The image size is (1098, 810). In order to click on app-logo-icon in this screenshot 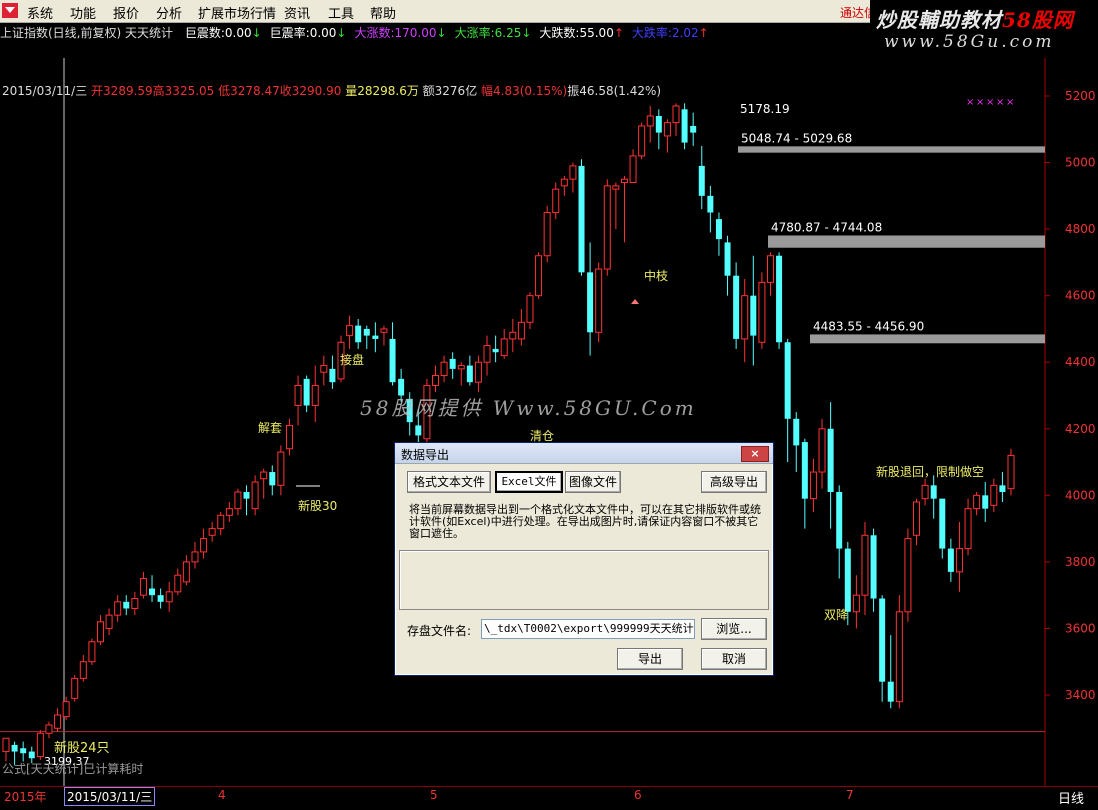, I will do `click(10, 10)`.